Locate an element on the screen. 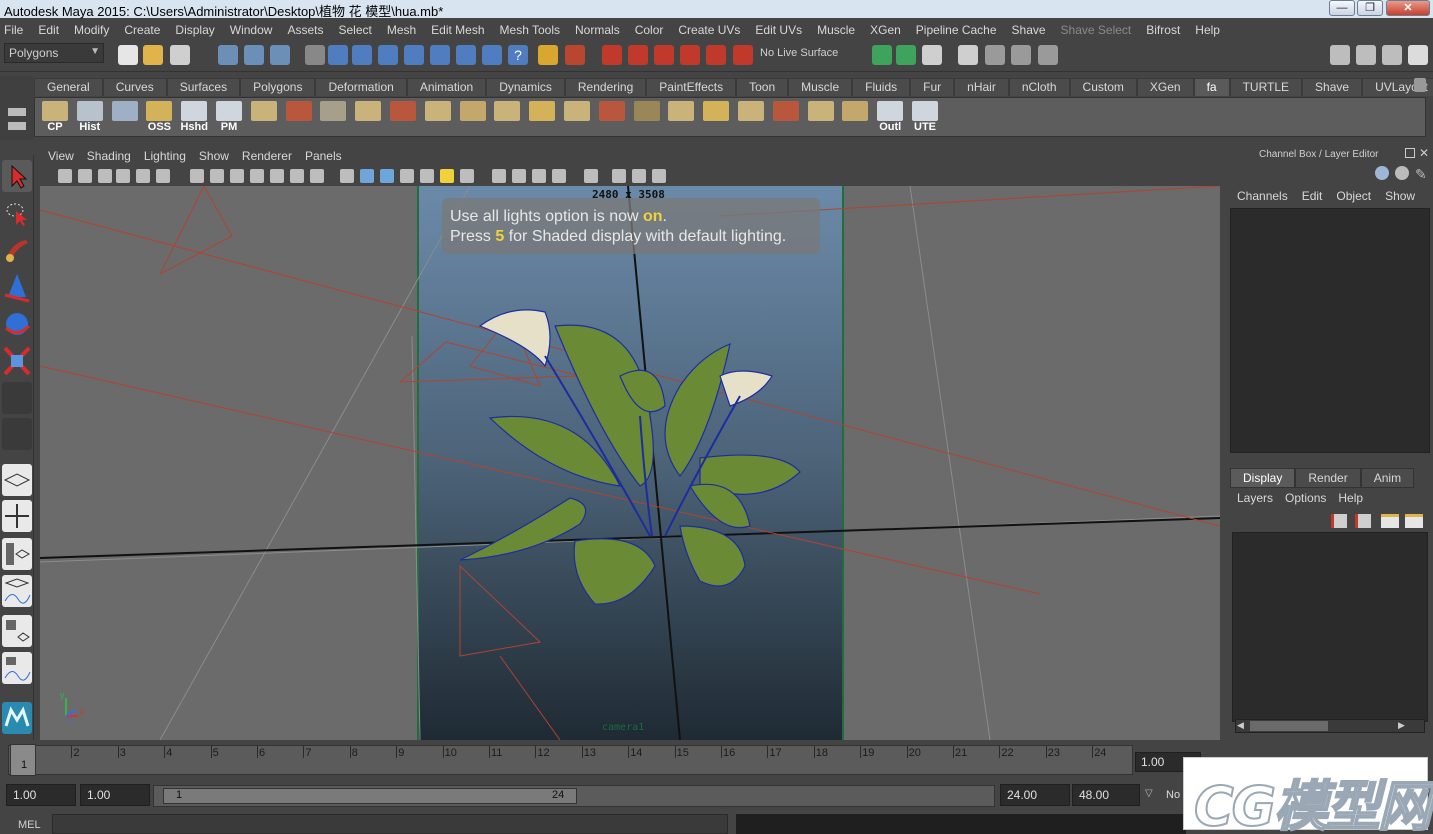 The image size is (1433, 834). menu-window: Window is located at coordinates (251, 30).